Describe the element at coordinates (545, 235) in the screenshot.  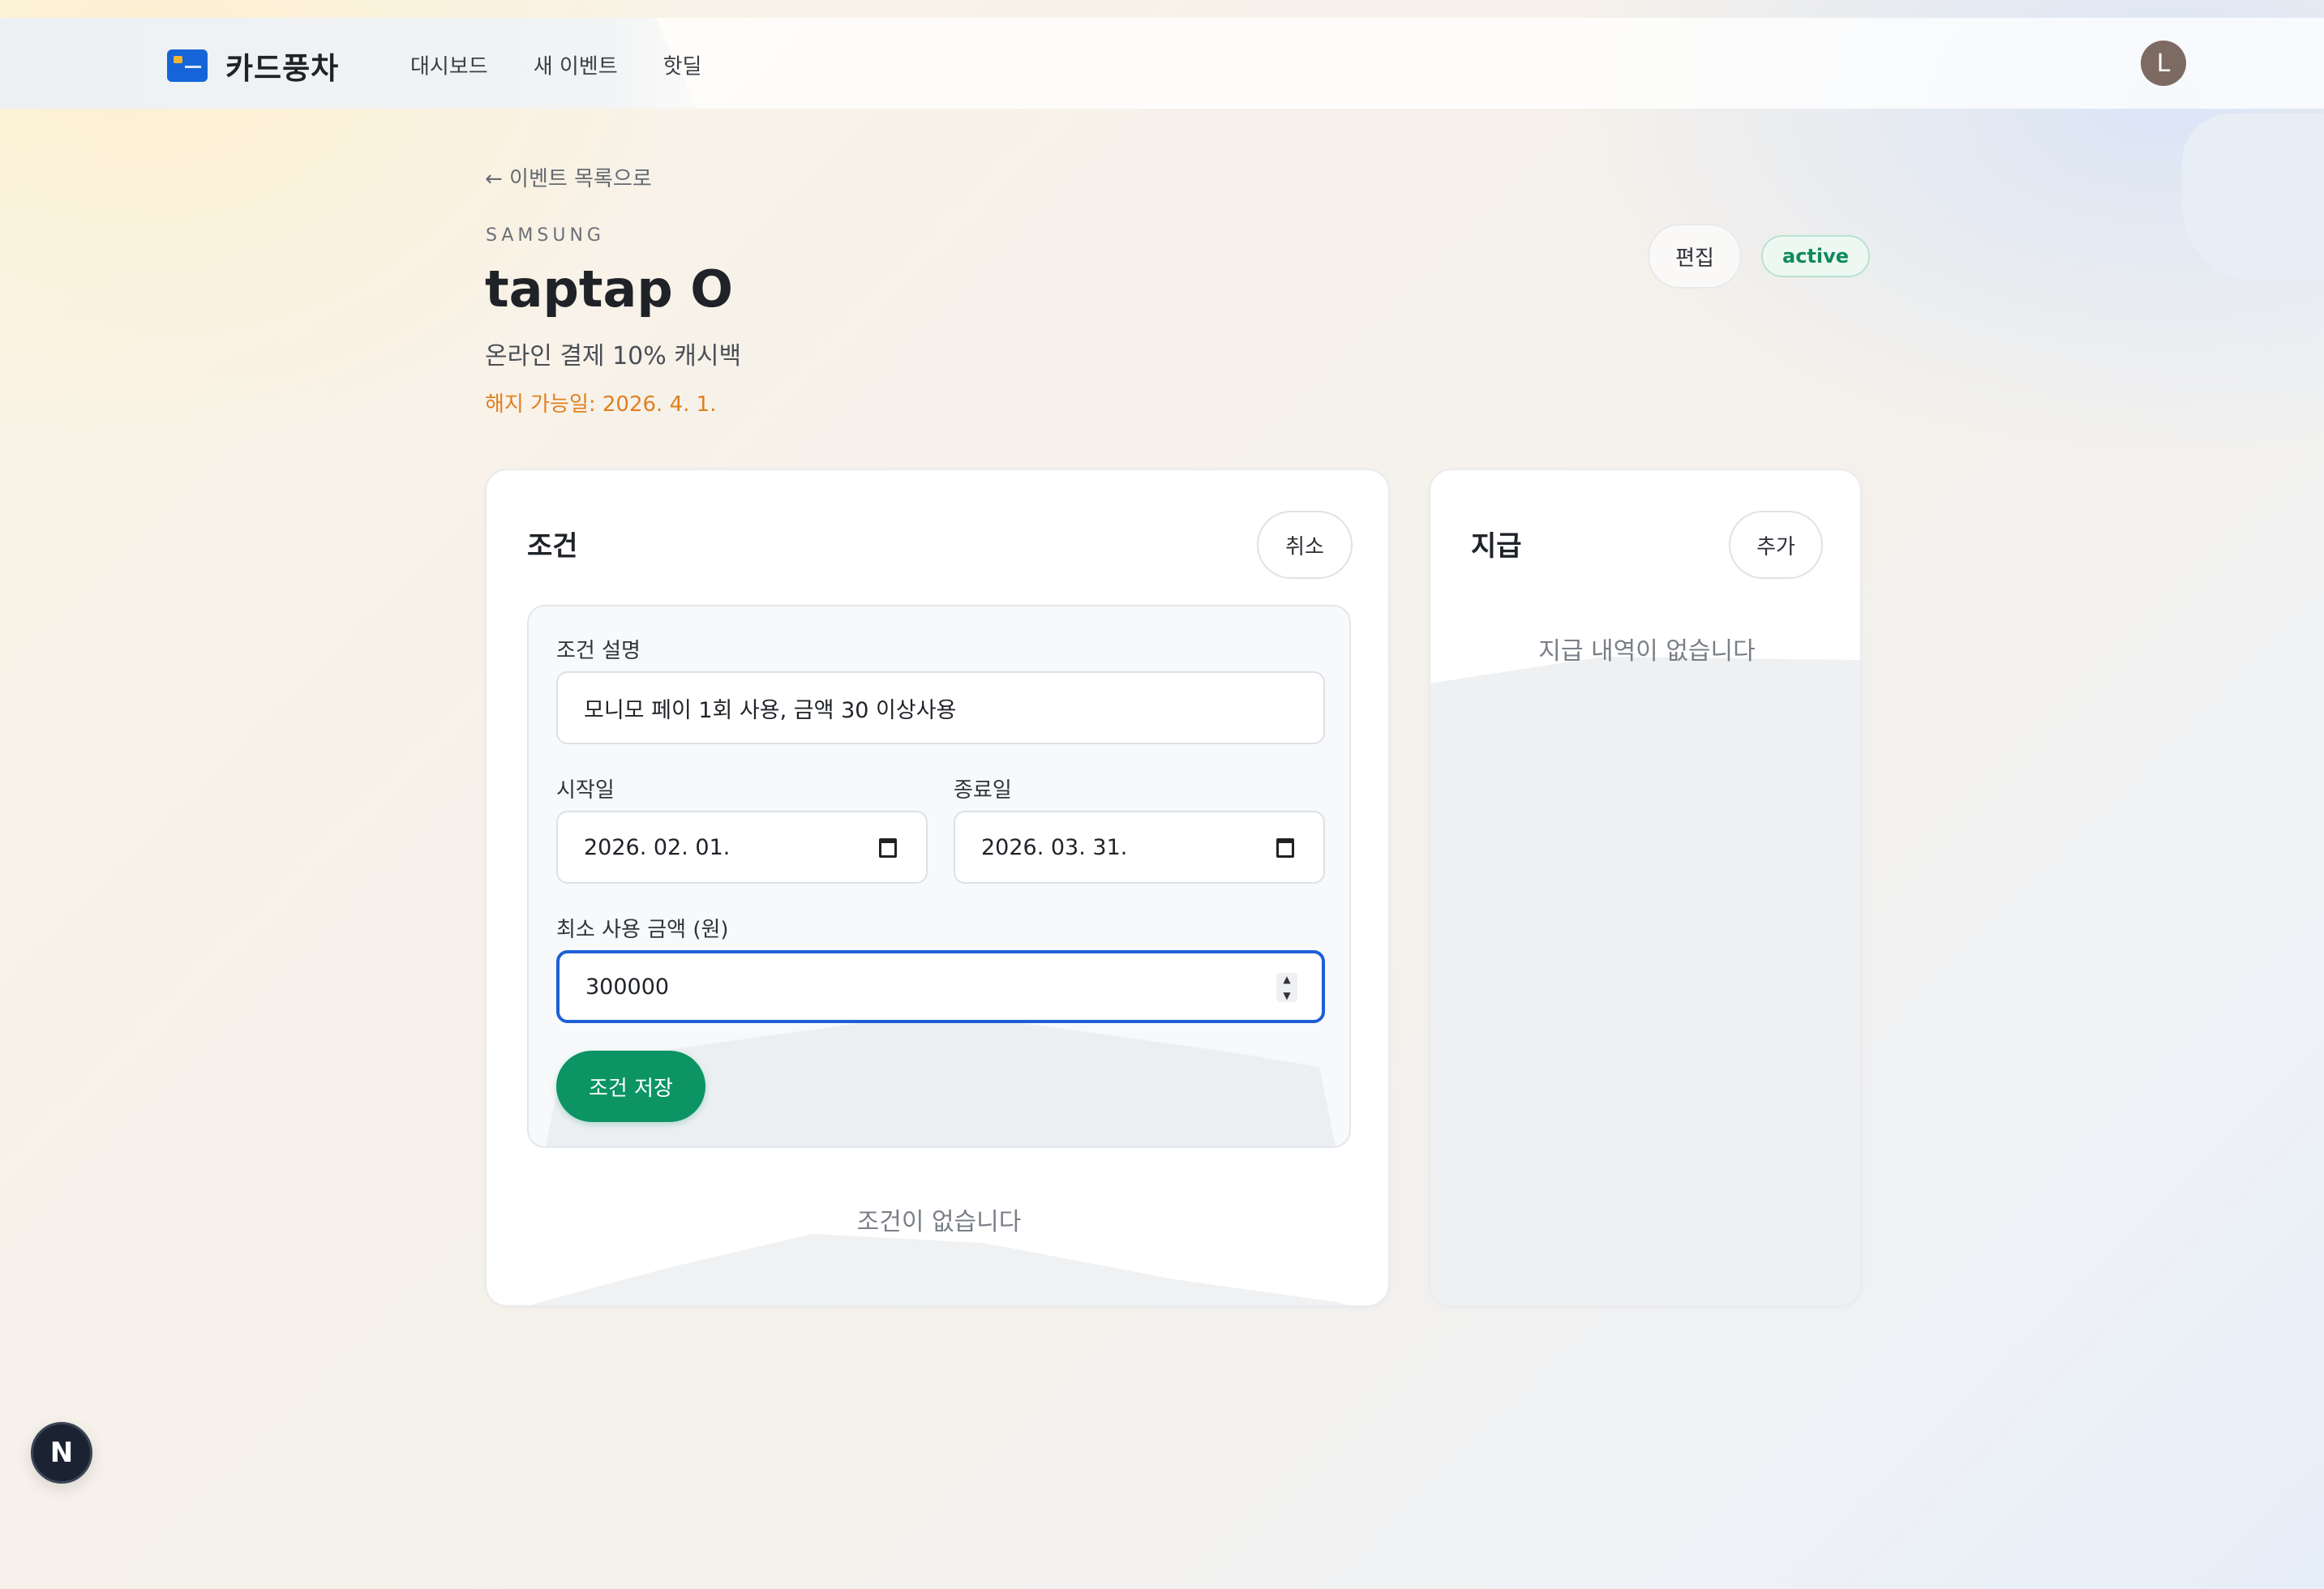
I see `card-issuer: SAMSUNG` at that location.